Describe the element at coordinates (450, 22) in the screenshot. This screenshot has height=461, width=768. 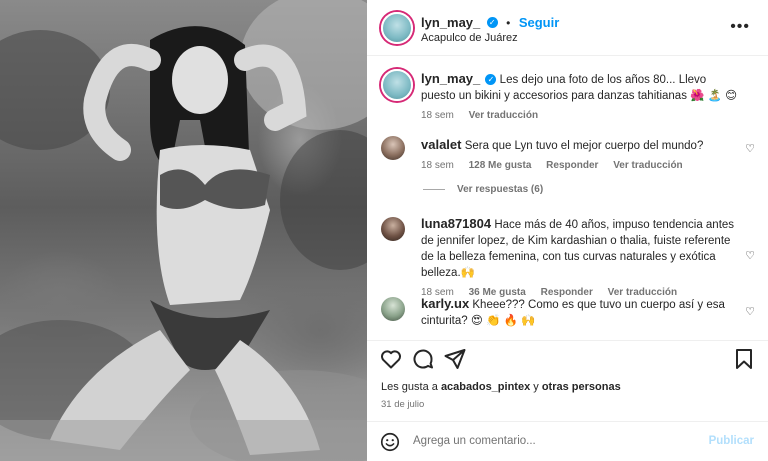
I see `header-username: lyn_may_` at that location.